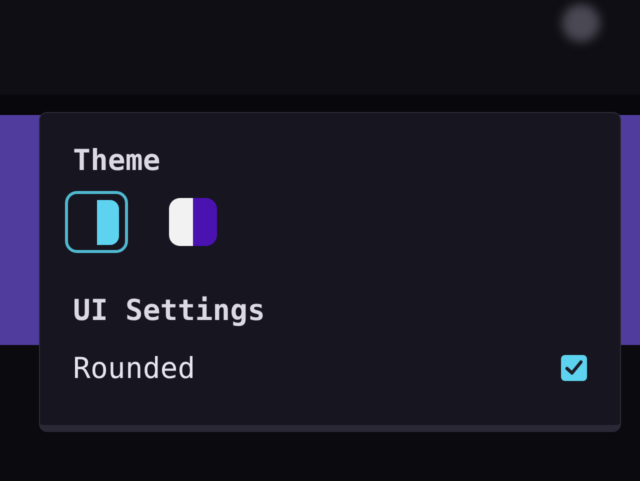 The width and height of the screenshot is (640, 481). Describe the element at coordinates (96, 222) in the screenshot. I see `theme-option` at that location.